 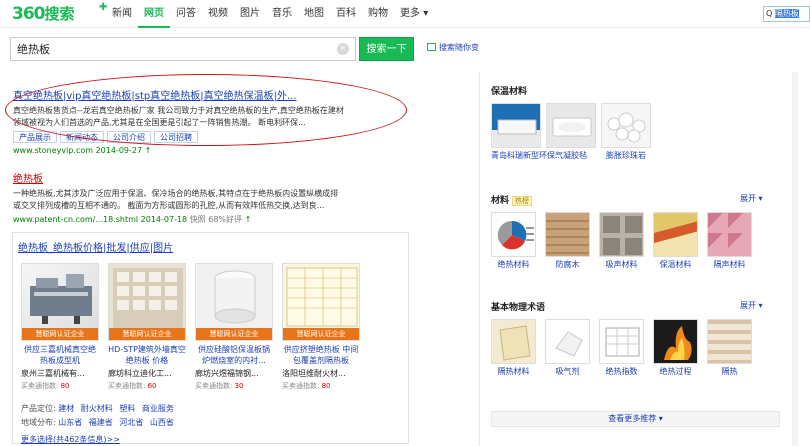 I want to click on sitelink-news: 新闻动态, so click(x=82, y=137).